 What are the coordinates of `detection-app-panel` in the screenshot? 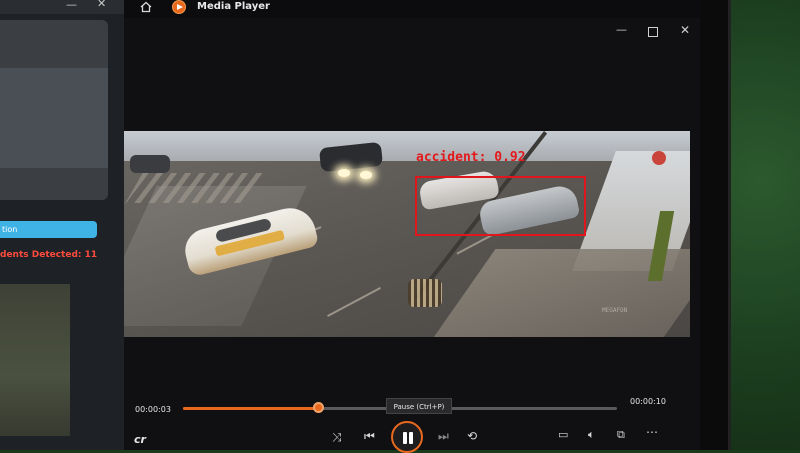 It's located at (54, 110).